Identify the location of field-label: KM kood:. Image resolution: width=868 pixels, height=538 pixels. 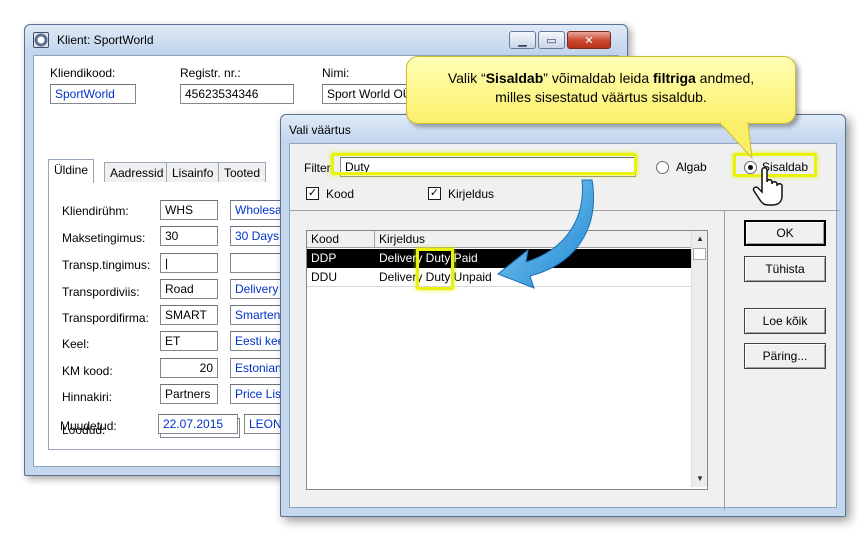
(87, 371).